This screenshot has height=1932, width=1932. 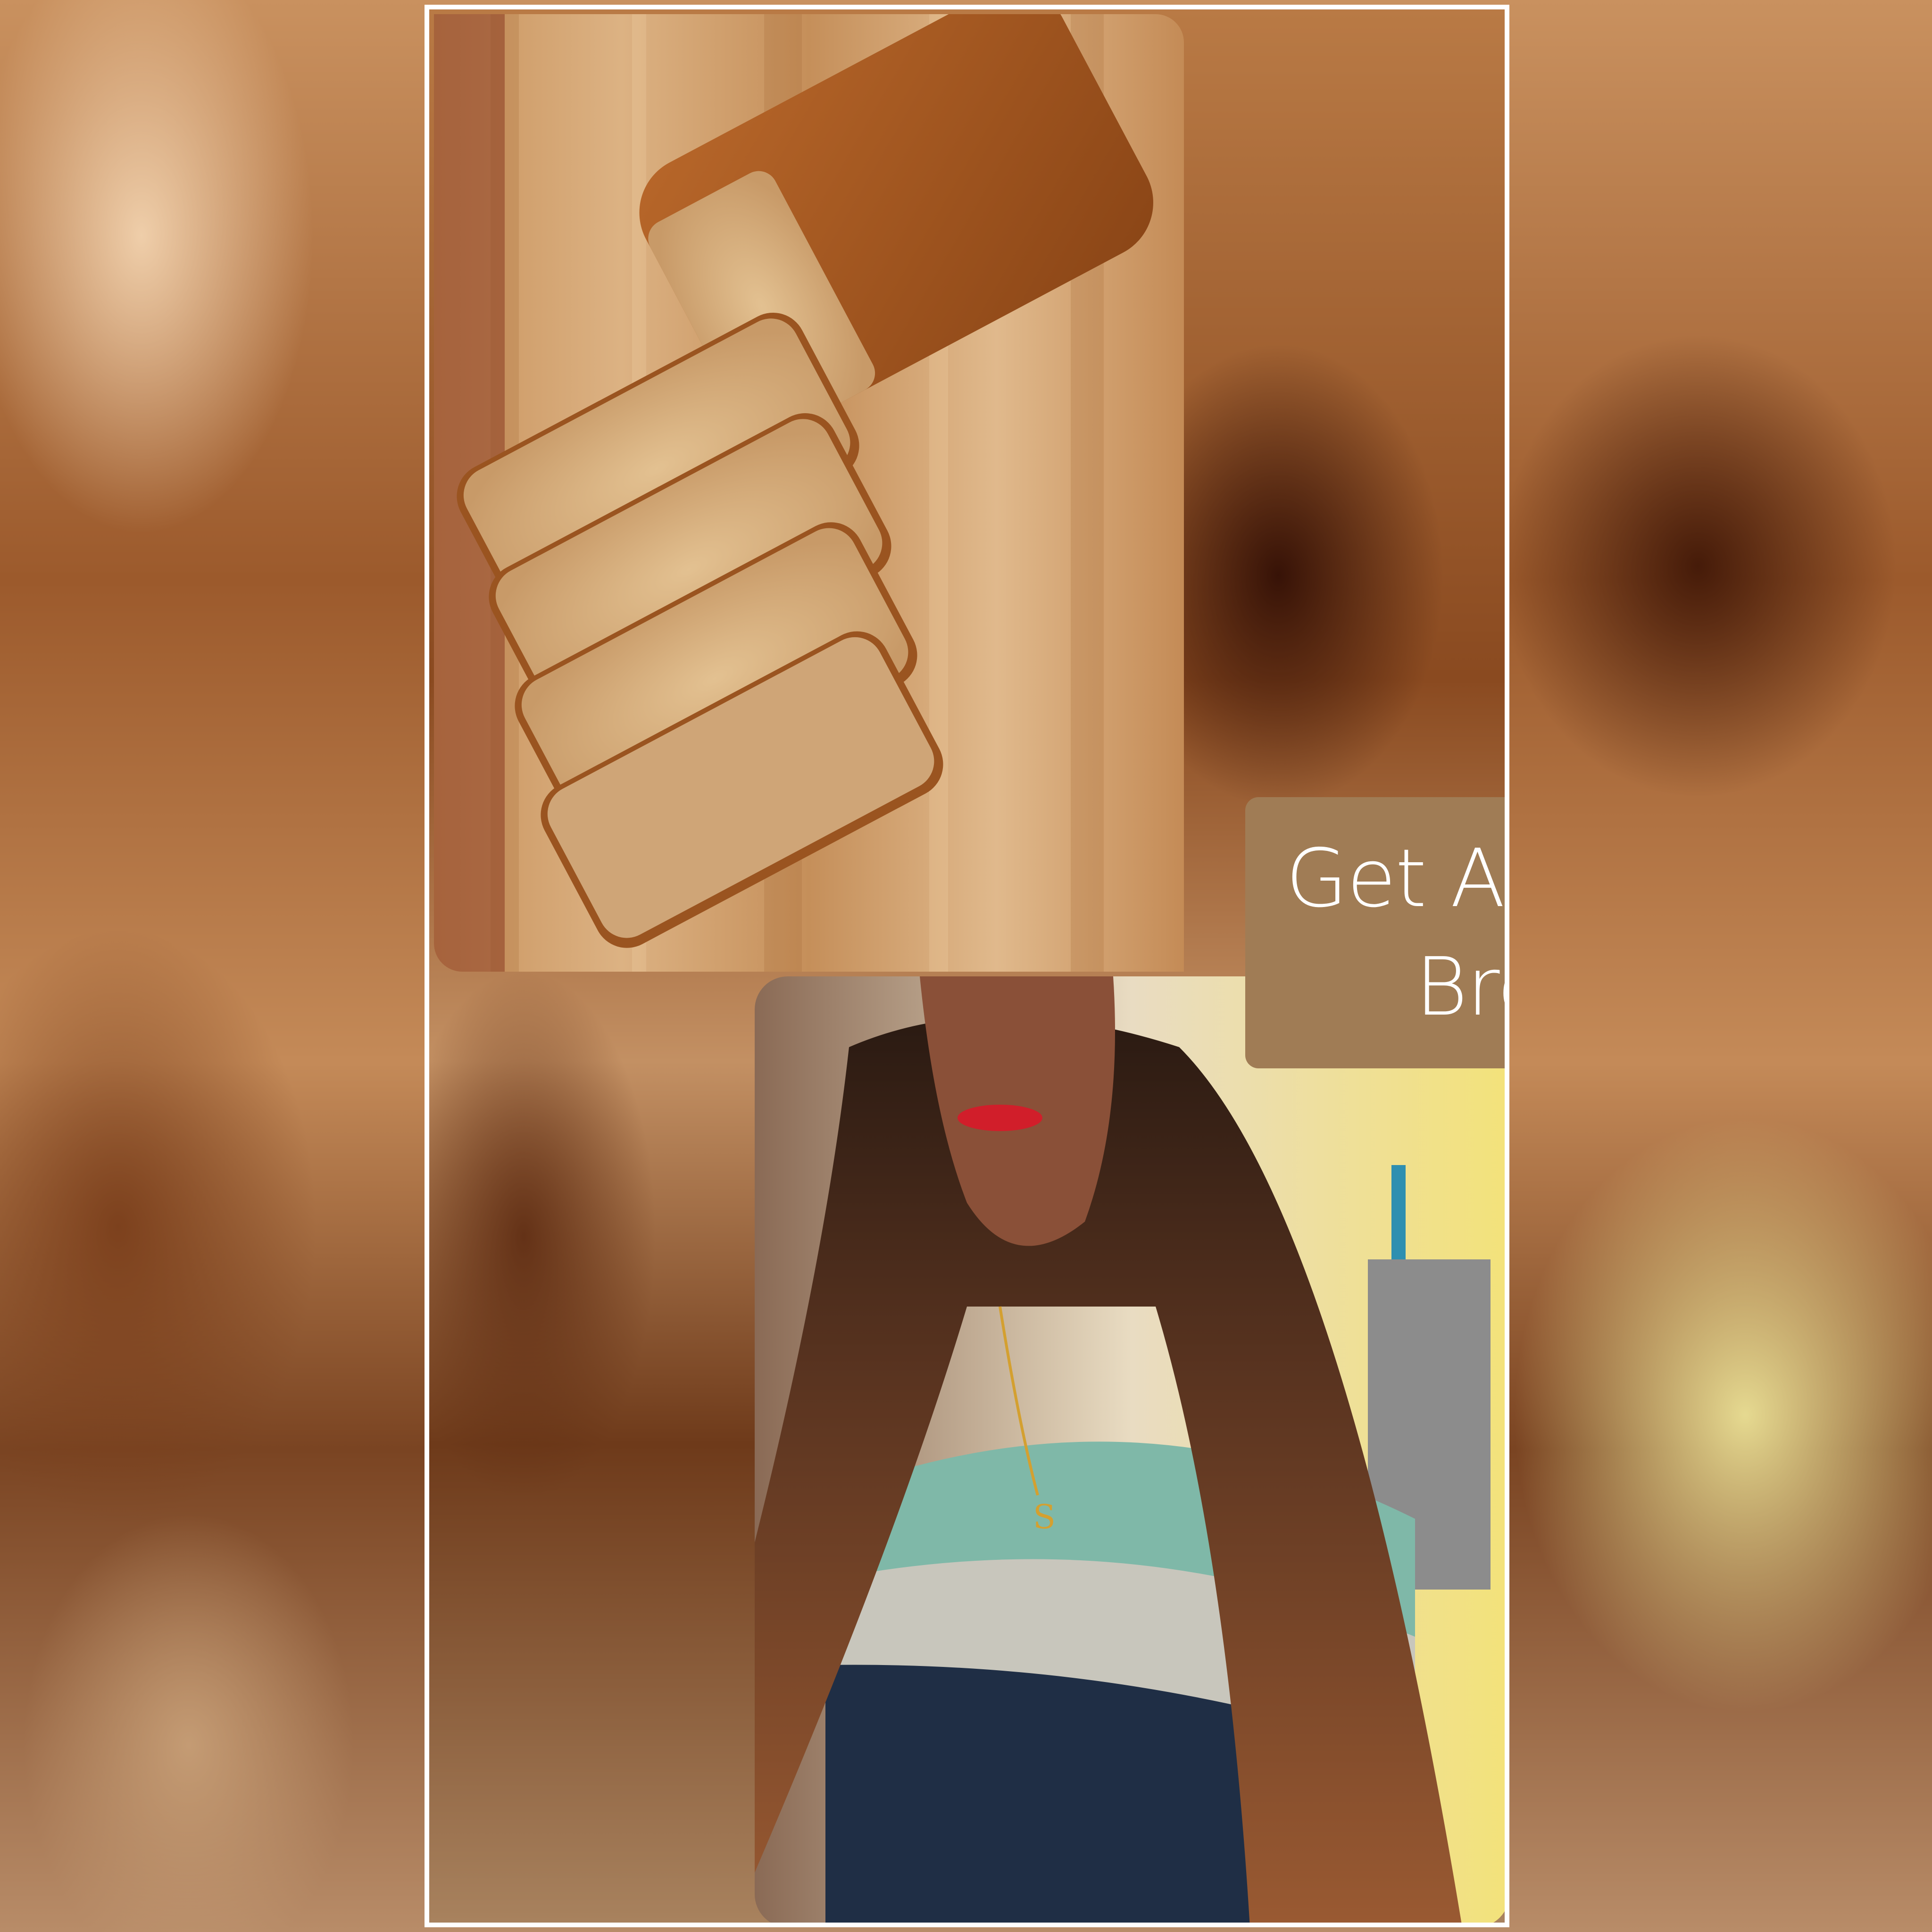 I want to click on title-card: Get A Brown Bread, so click(x=1375, y=932).